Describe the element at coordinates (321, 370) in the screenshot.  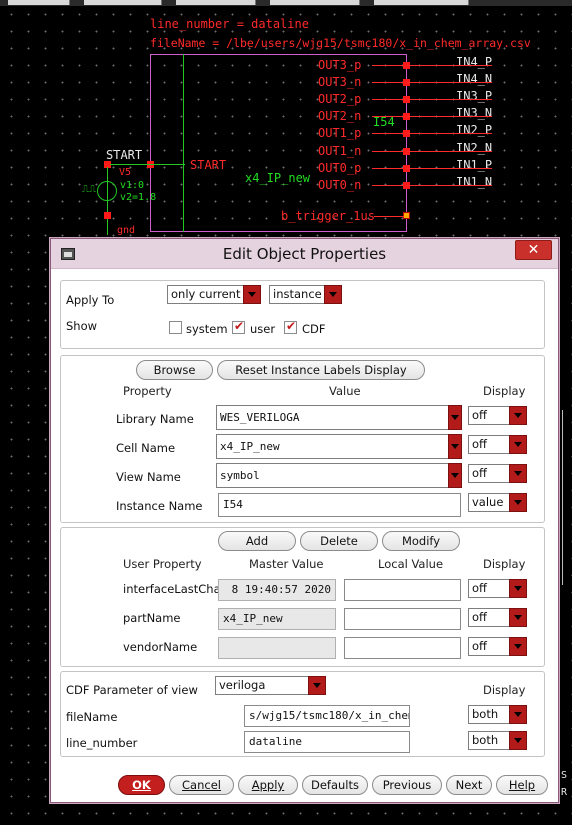
I see `reset-instance-labels-button: Reset Instance Labels Display` at that location.